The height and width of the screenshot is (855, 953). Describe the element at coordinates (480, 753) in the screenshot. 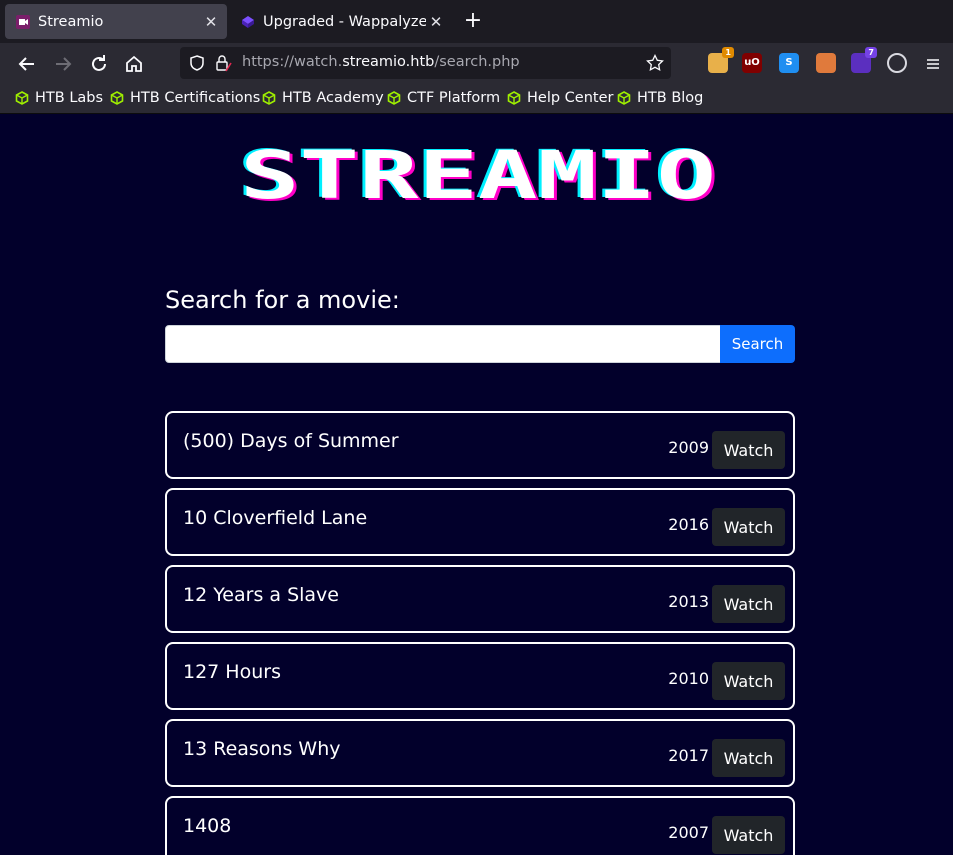

I see `movie-card: 13 Reasons Why 2017 Watch` at that location.